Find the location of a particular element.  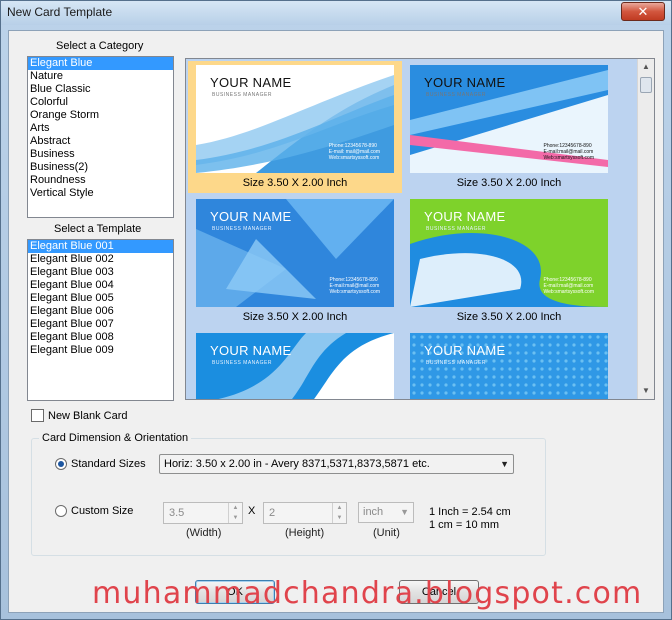

list-item: Nature is located at coordinates (100, 76).